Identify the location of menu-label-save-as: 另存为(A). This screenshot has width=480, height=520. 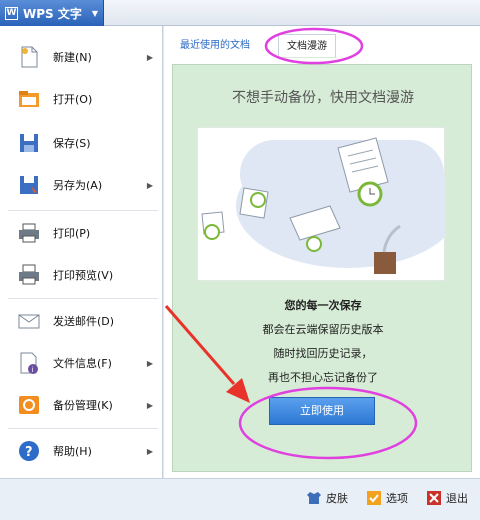
(78, 185).